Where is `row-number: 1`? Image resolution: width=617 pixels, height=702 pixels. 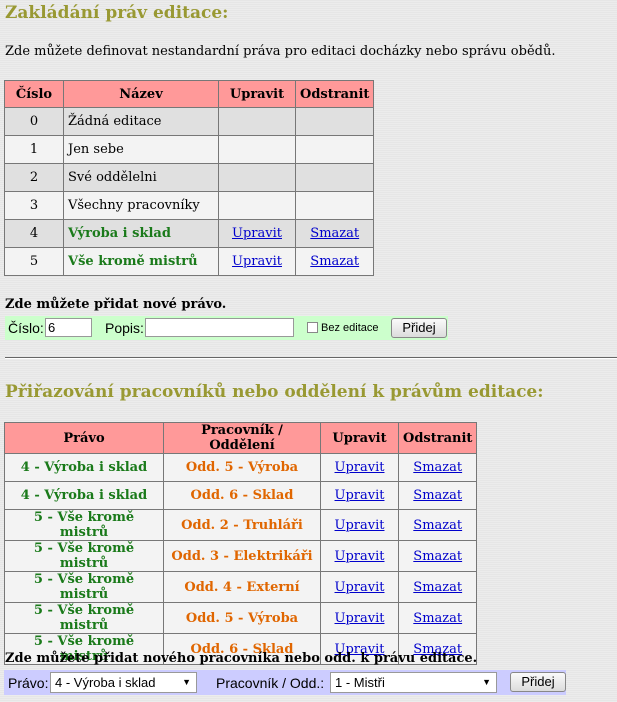
row-number: 1 is located at coordinates (34, 149).